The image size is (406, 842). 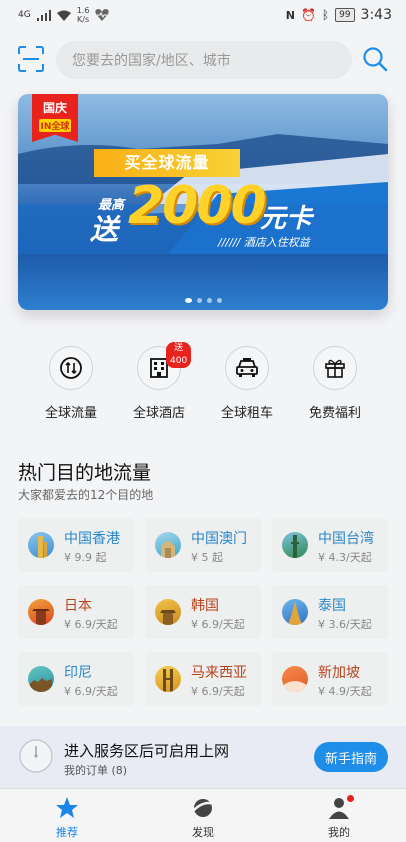 I want to click on nav-label: 发现, so click(x=203, y=832).